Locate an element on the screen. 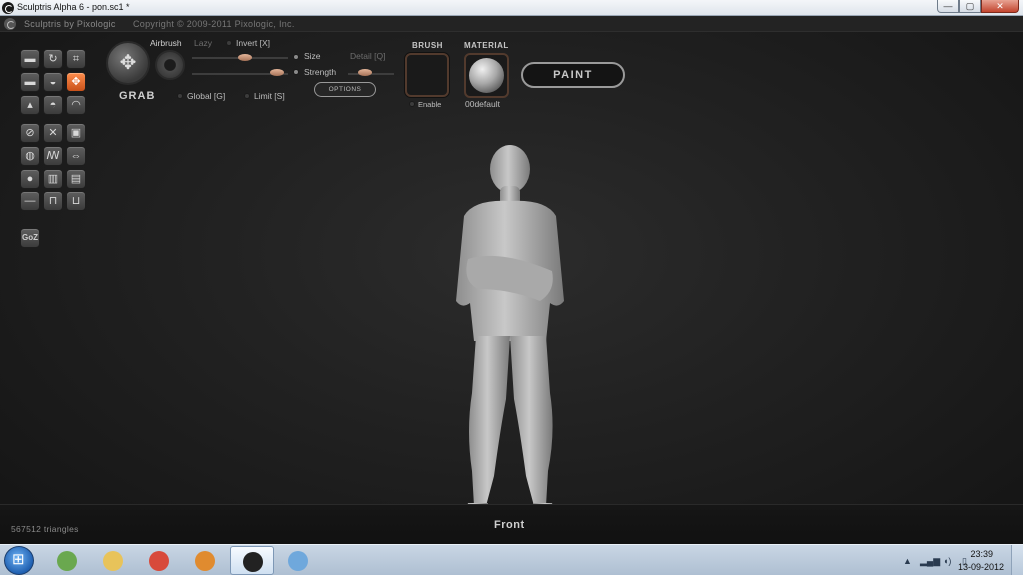  active-tool-label: GRAB is located at coordinates (137, 96).